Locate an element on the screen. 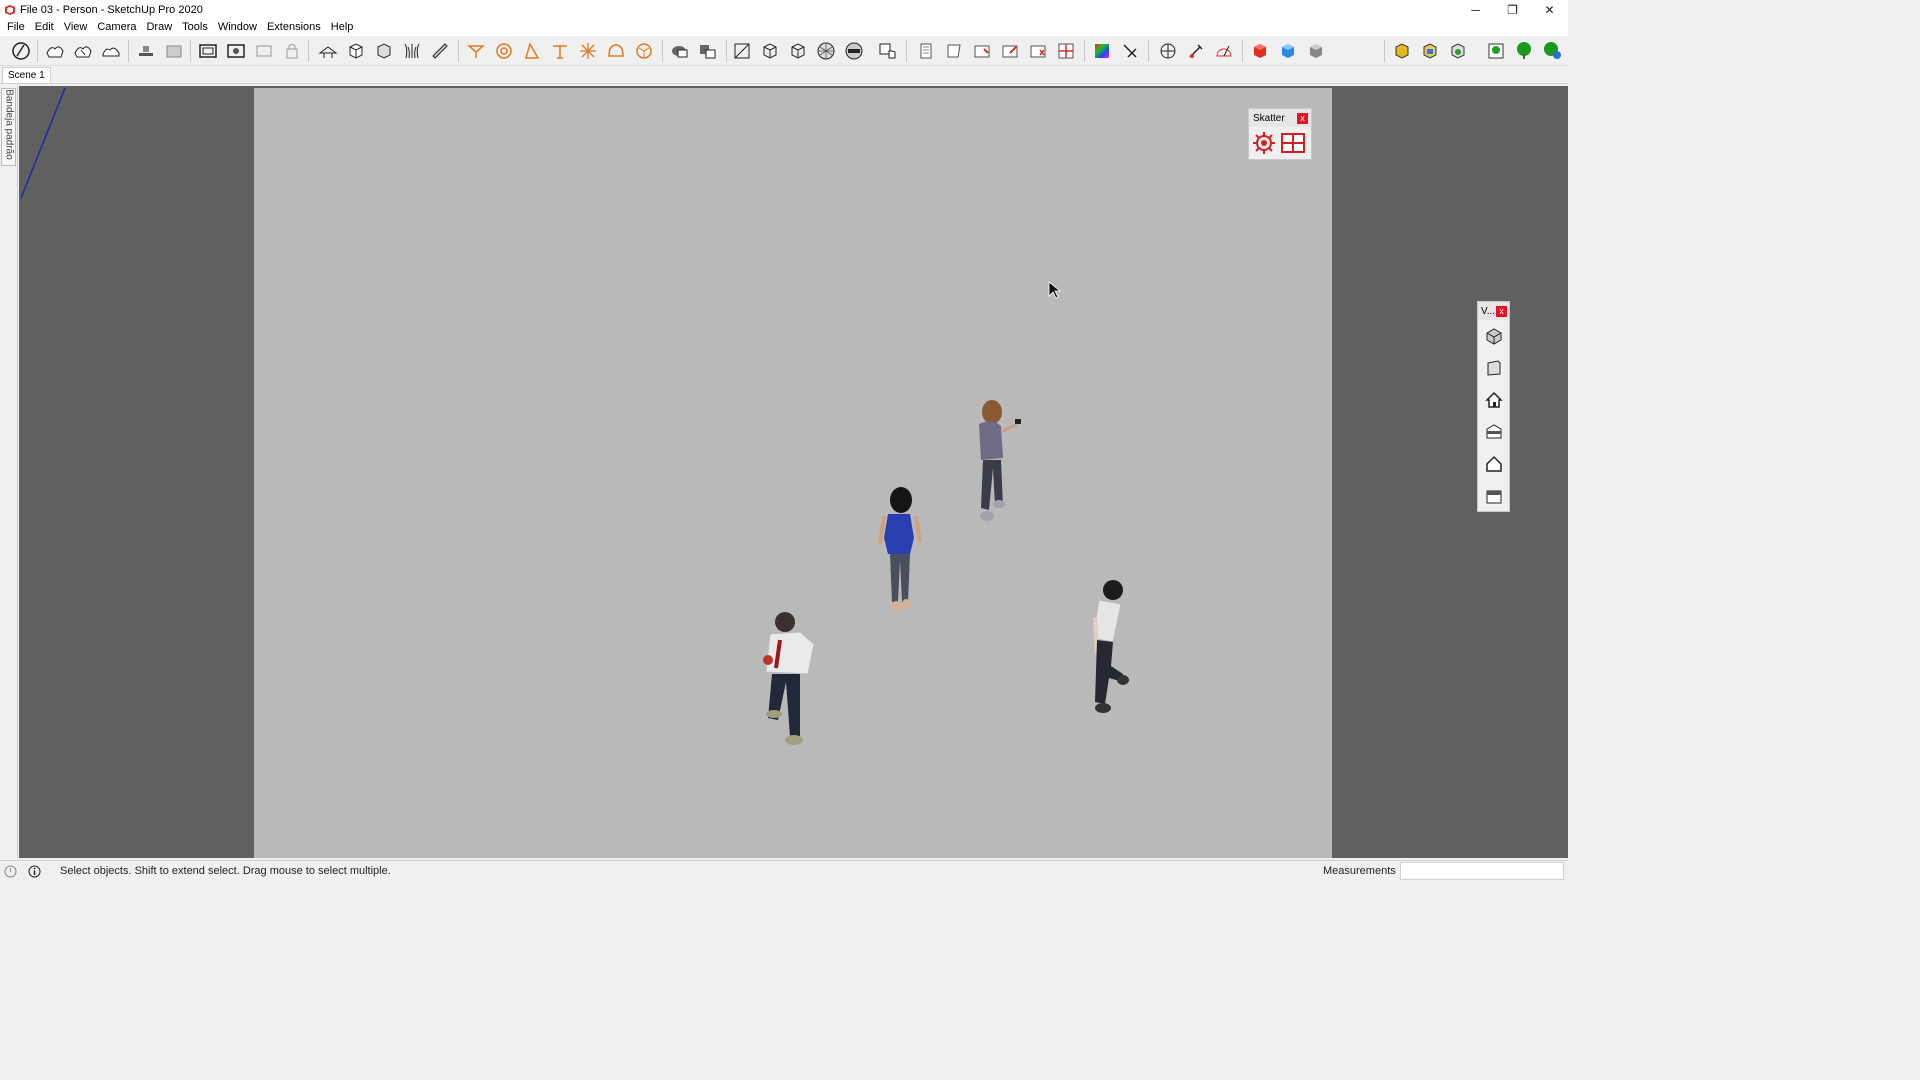 This screenshot has height=1080, width=1920. menu-help: Help is located at coordinates (342, 27).